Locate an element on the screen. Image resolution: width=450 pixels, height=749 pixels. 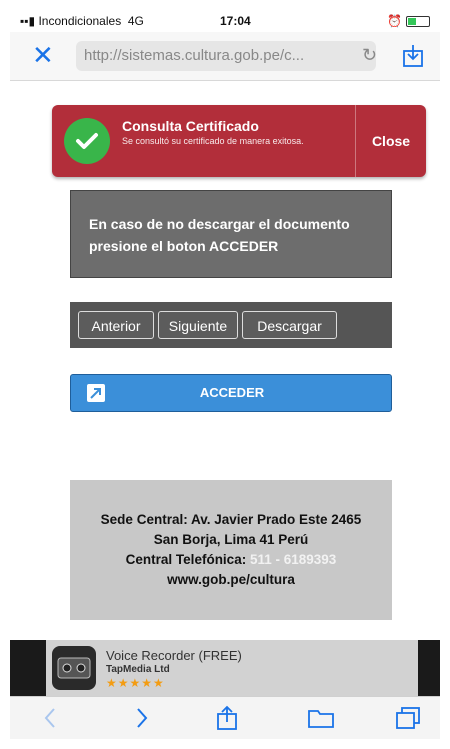
network-type: 4G is located at coordinates (135, 21).